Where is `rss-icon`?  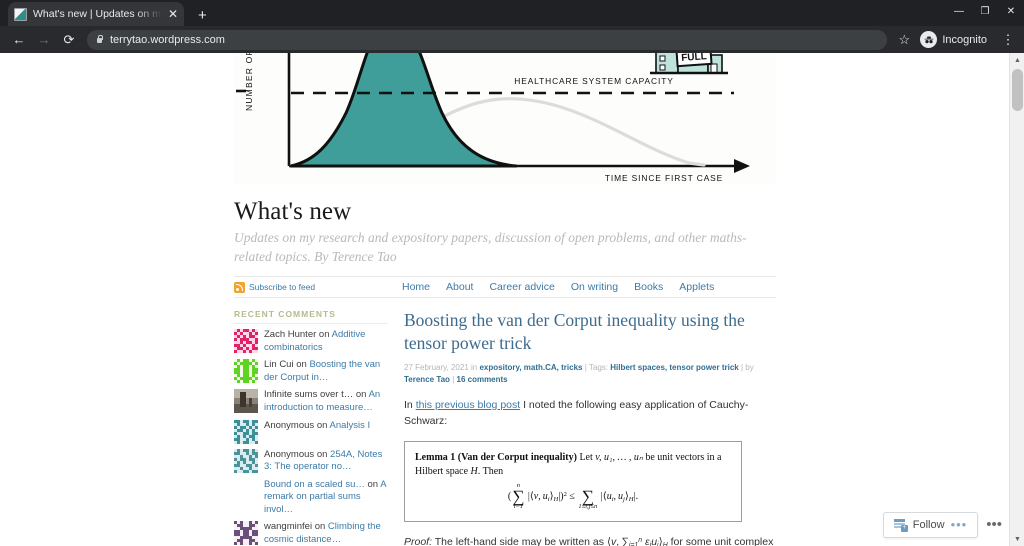 rss-icon is located at coordinates (239, 287).